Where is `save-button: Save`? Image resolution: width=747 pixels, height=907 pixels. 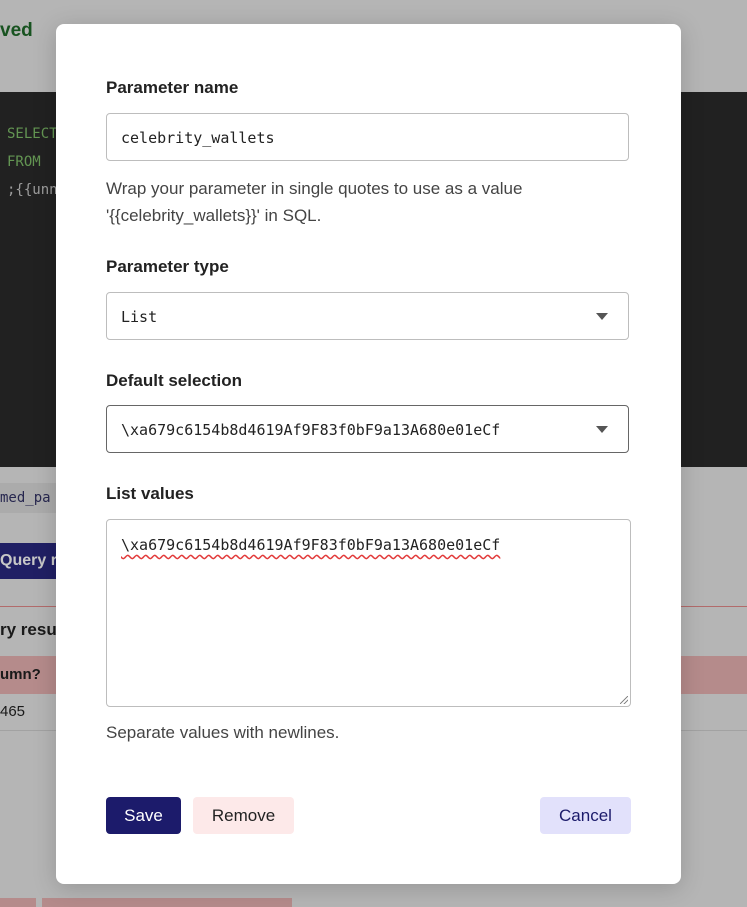 save-button: Save is located at coordinates (143, 815).